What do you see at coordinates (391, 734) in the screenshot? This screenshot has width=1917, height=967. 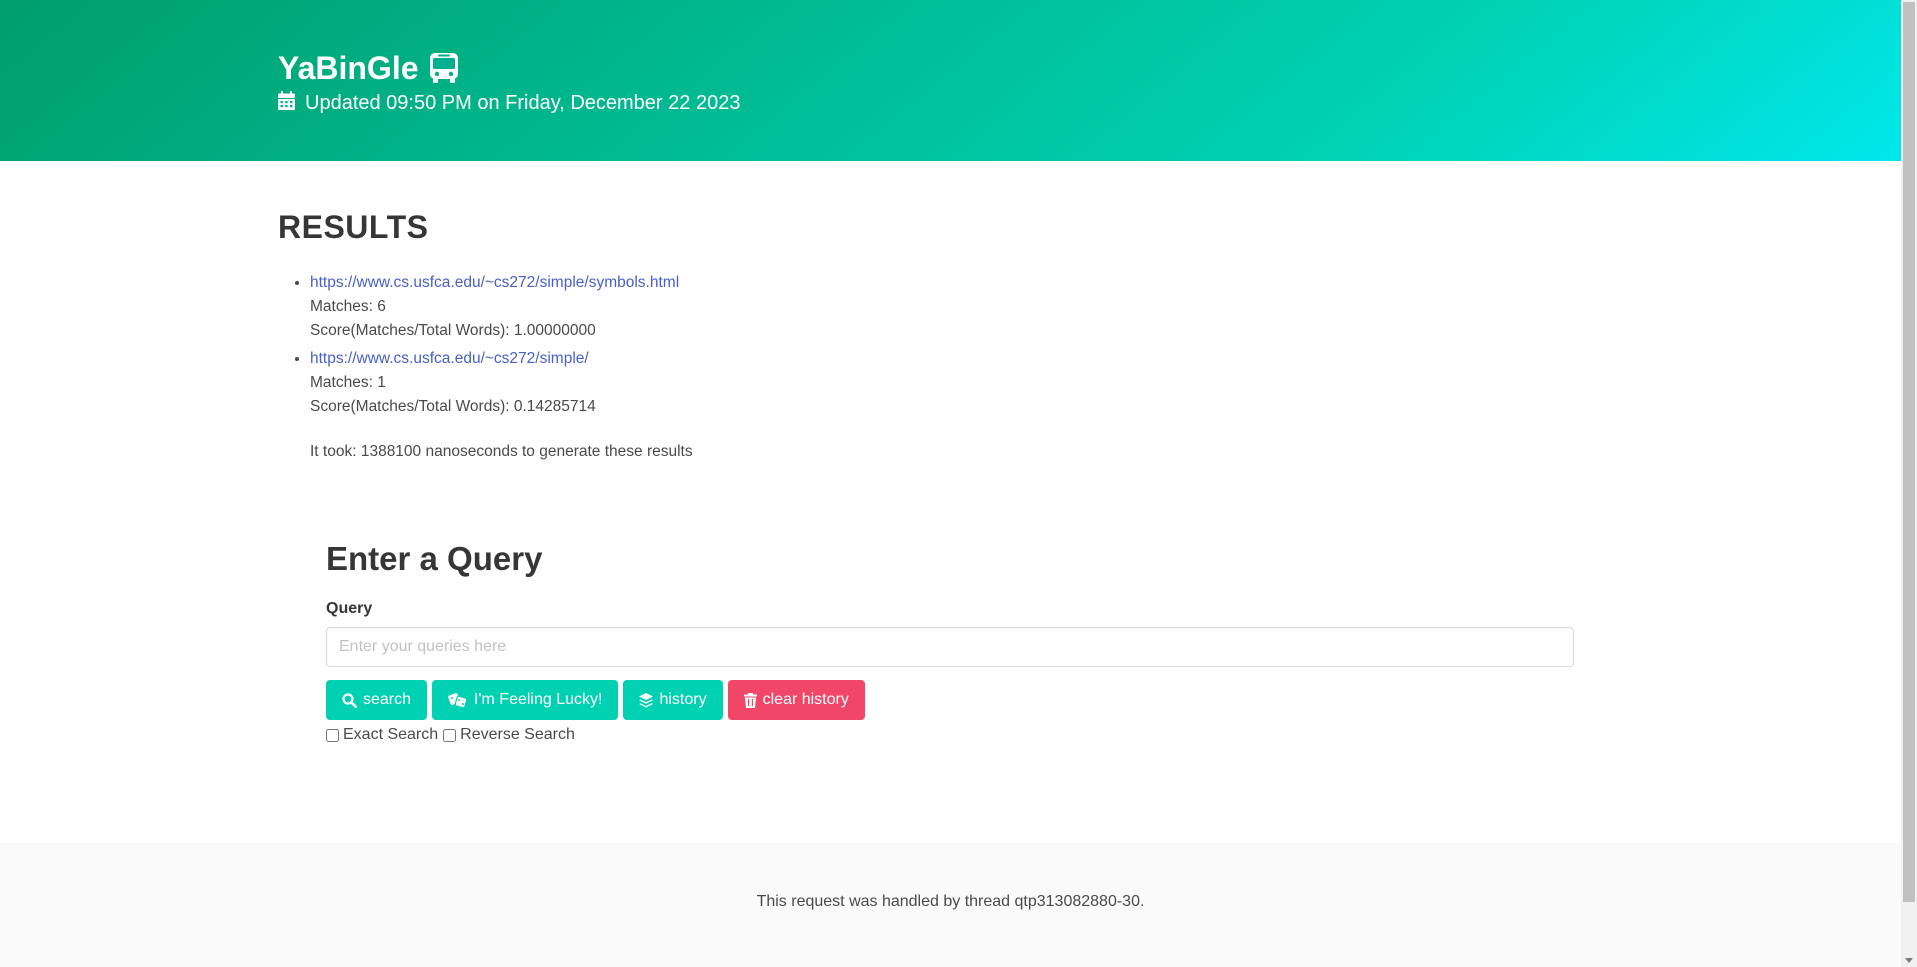 I see `exact-search-label: Exact Search` at bounding box center [391, 734].